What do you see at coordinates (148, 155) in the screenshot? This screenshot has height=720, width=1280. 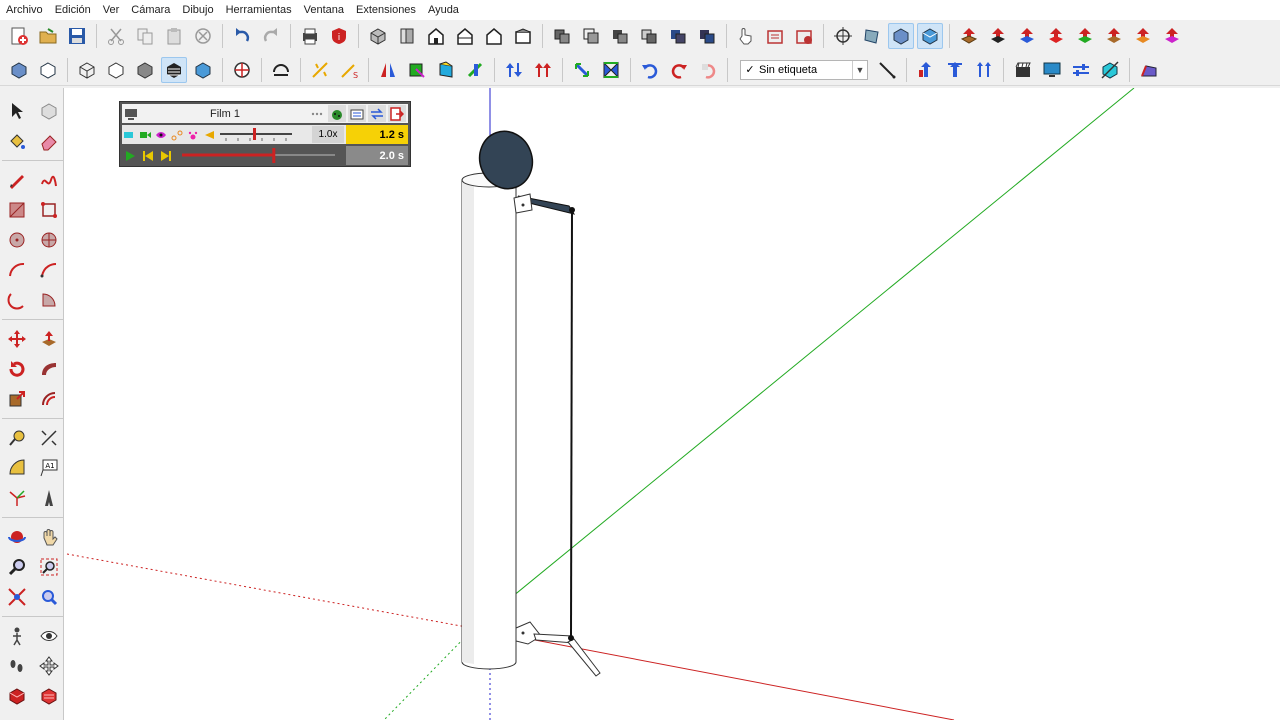 I see `skip-start-icon` at bounding box center [148, 155].